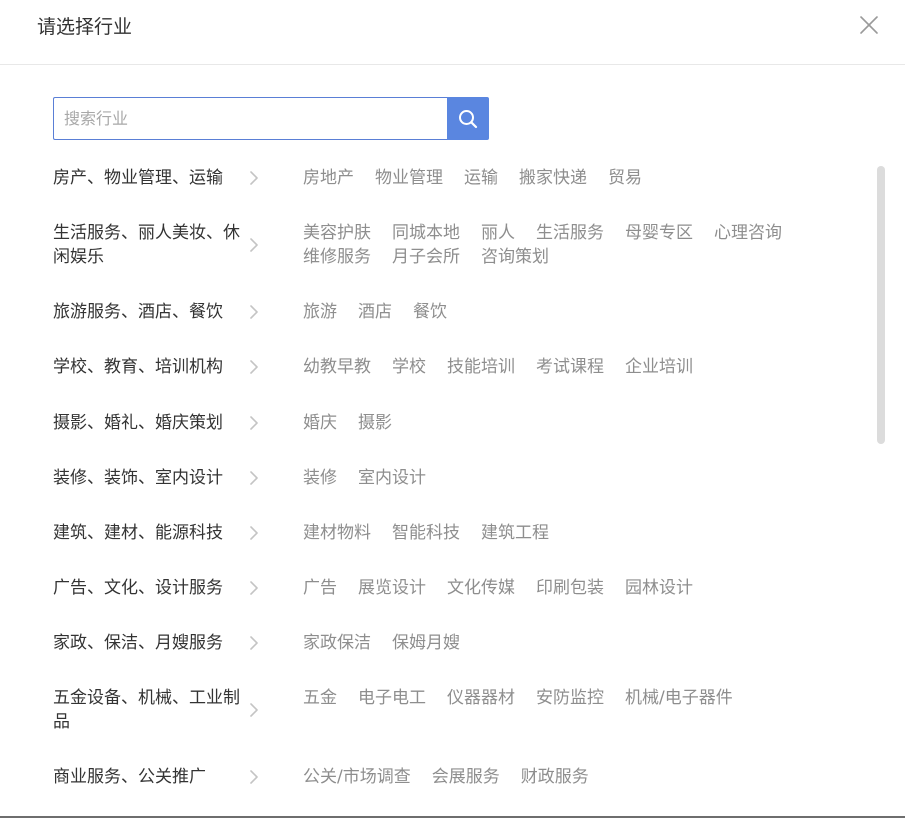 This screenshot has height=818, width=905. I want to click on subcategory-list: 美容护肤 同城本地 丽人 生活服务 母婴专区 心理咨询维修服务 月子会所 咨询策划, so click(573, 245).